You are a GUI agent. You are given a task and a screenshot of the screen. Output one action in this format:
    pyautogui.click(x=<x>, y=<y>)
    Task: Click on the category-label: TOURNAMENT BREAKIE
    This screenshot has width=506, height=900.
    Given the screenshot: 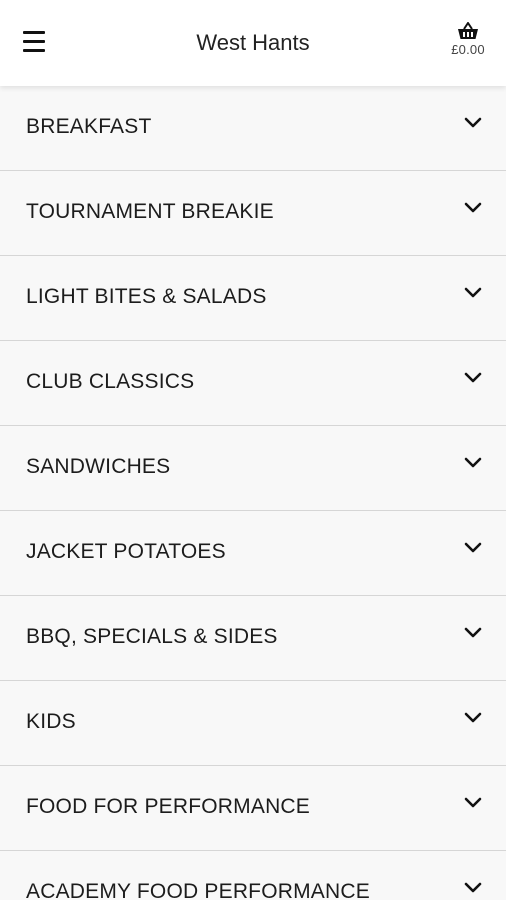 What is the action you would take?
    pyautogui.click(x=150, y=211)
    